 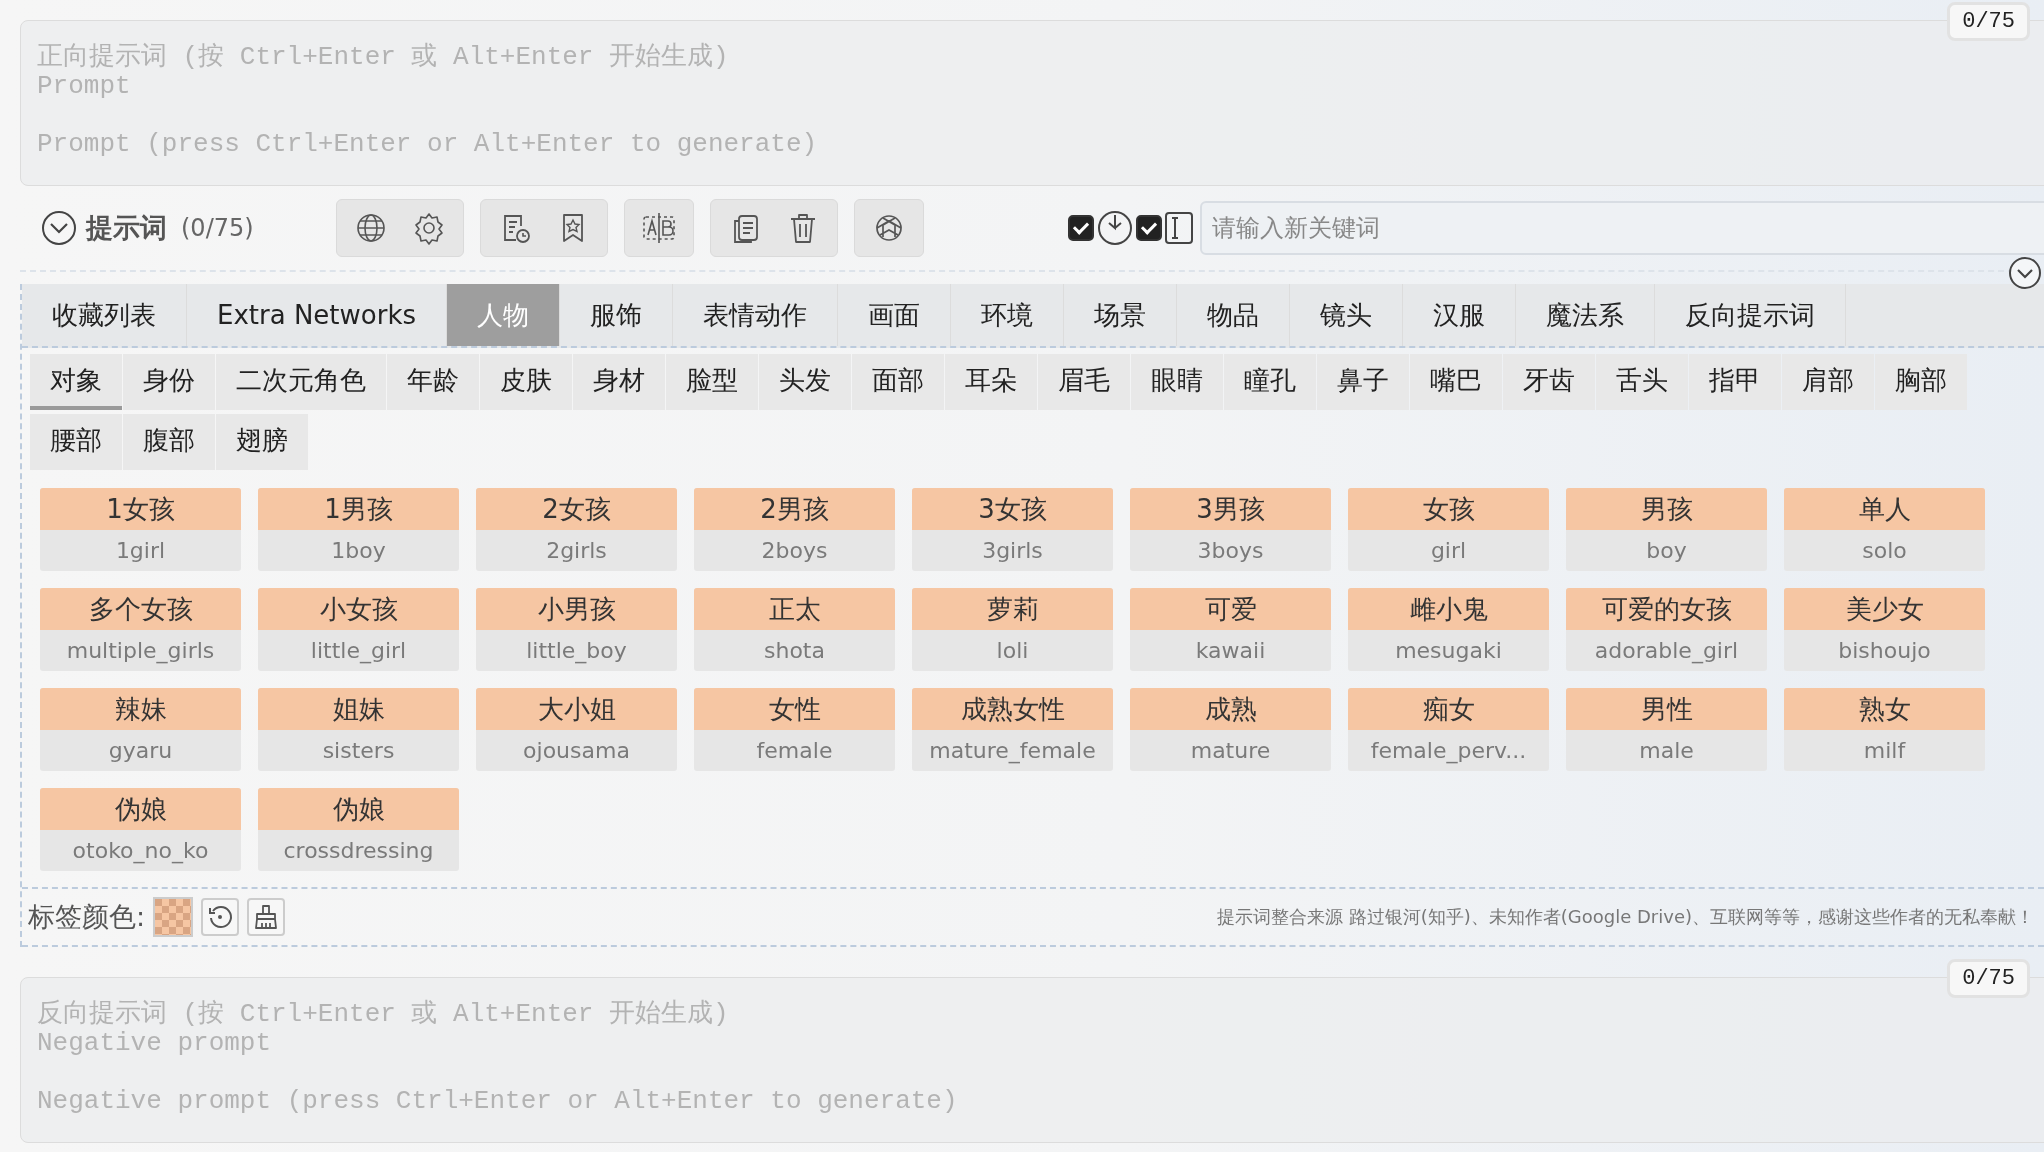 What do you see at coordinates (1230, 609) in the screenshot?
I see `tag-name: 可爱` at bounding box center [1230, 609].